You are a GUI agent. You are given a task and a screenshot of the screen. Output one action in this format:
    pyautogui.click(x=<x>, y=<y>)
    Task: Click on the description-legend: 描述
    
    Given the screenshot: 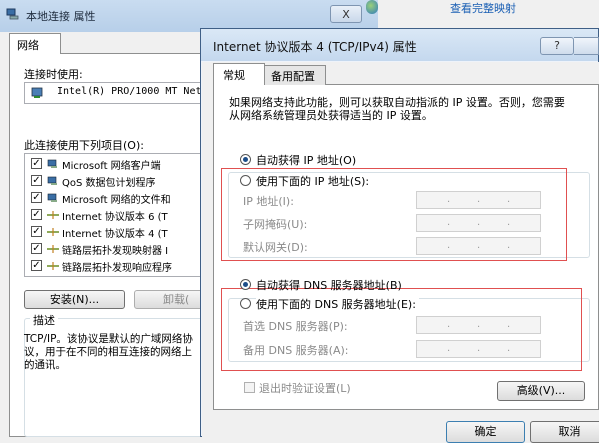 What is the action you would take?
    pyautogui.click(x=44, y=320)
    